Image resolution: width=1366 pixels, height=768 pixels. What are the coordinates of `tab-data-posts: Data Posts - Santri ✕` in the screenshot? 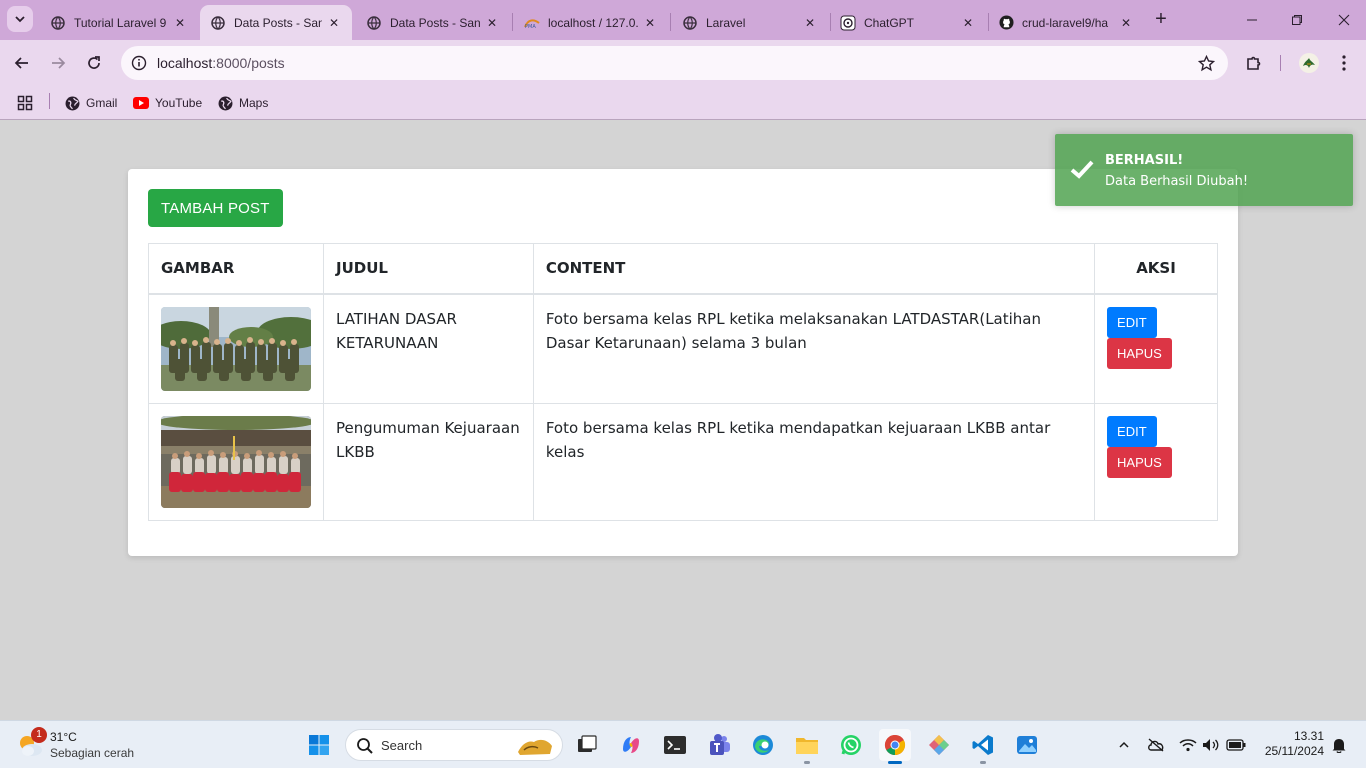 It's located at (433, 22).